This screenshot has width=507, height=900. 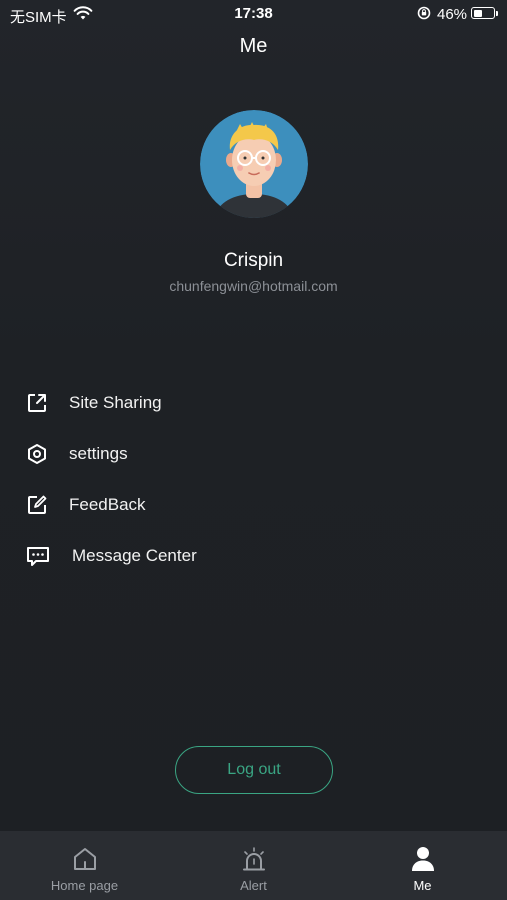 I want to click on battery-icon, so click(x=483, y=13).